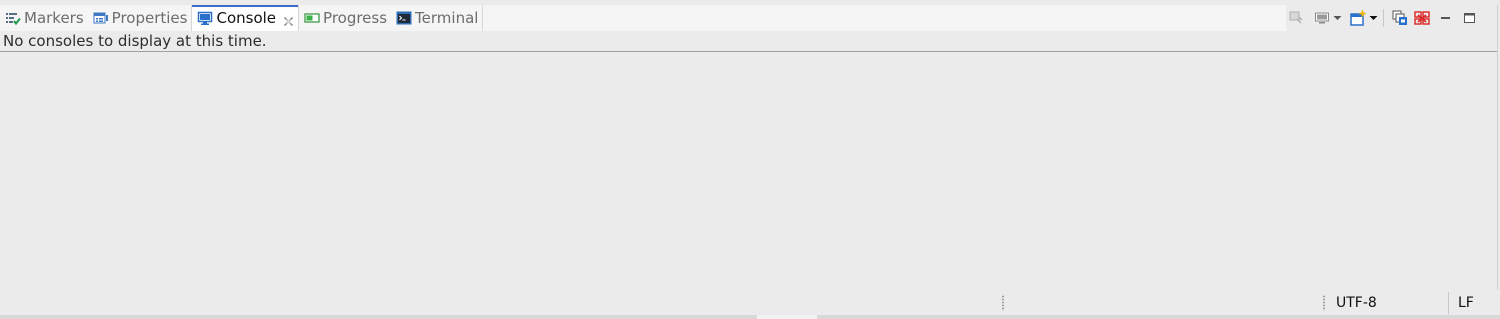  I want to click on encoding-indicator: UTF-8, so click(1356, 303).